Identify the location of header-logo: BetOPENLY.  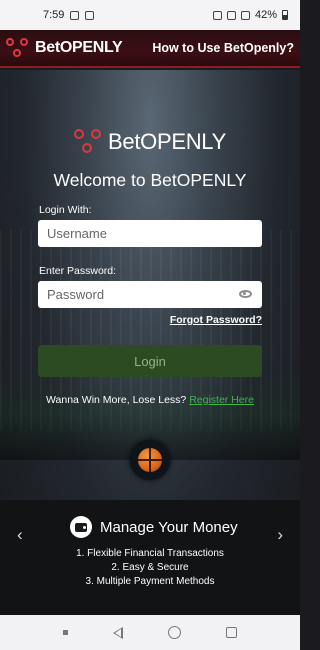
(64, 48).